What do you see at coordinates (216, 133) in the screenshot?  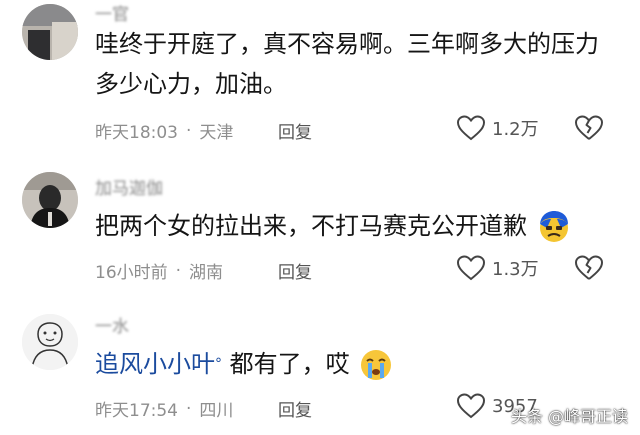 I see `comment-location: 天津` at bounding box center [216, 133].